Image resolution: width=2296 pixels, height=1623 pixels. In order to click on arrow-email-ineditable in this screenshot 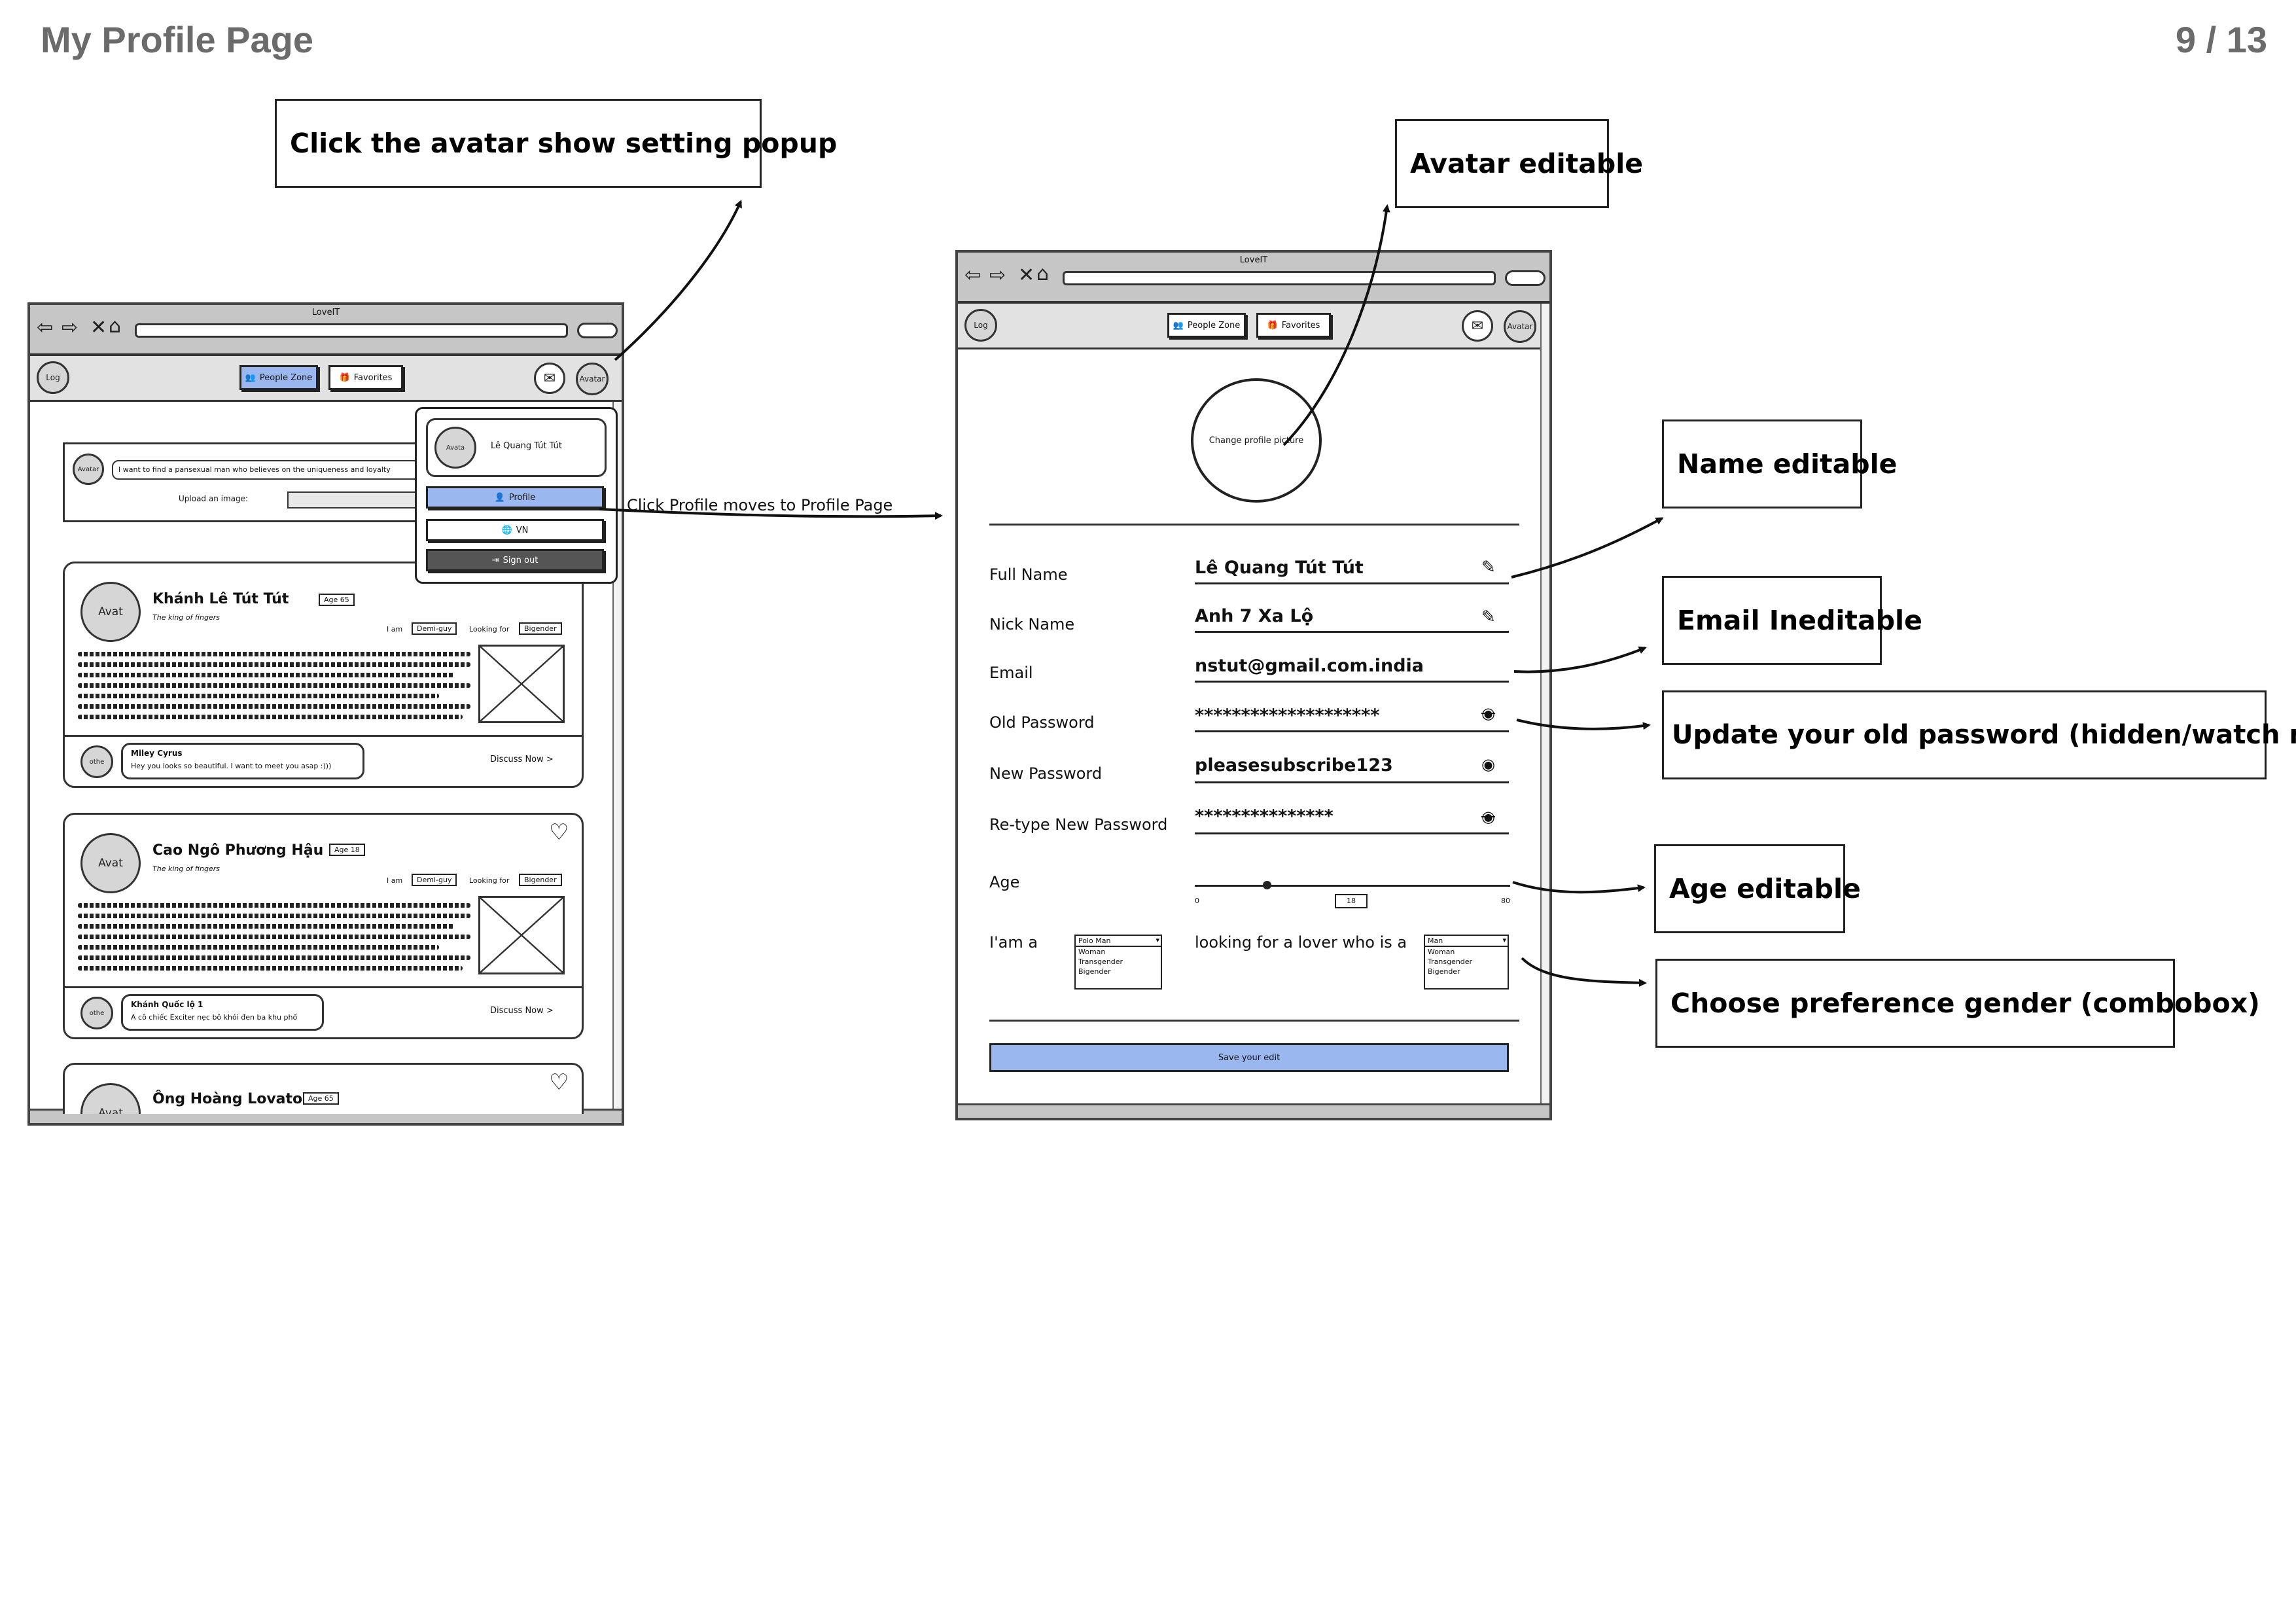, I will do `click(1580, 659)`.